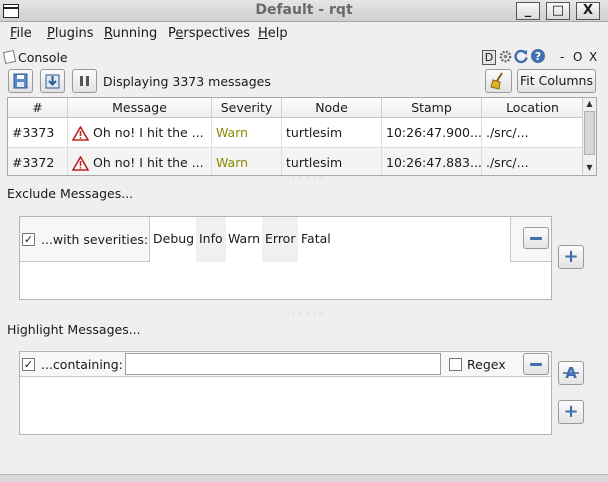 This screenshot has width=608, height=482. Describe the element at coordinates (209, 33) in the screenshot. I see `menu-perspectives: Perspectives` at that location.